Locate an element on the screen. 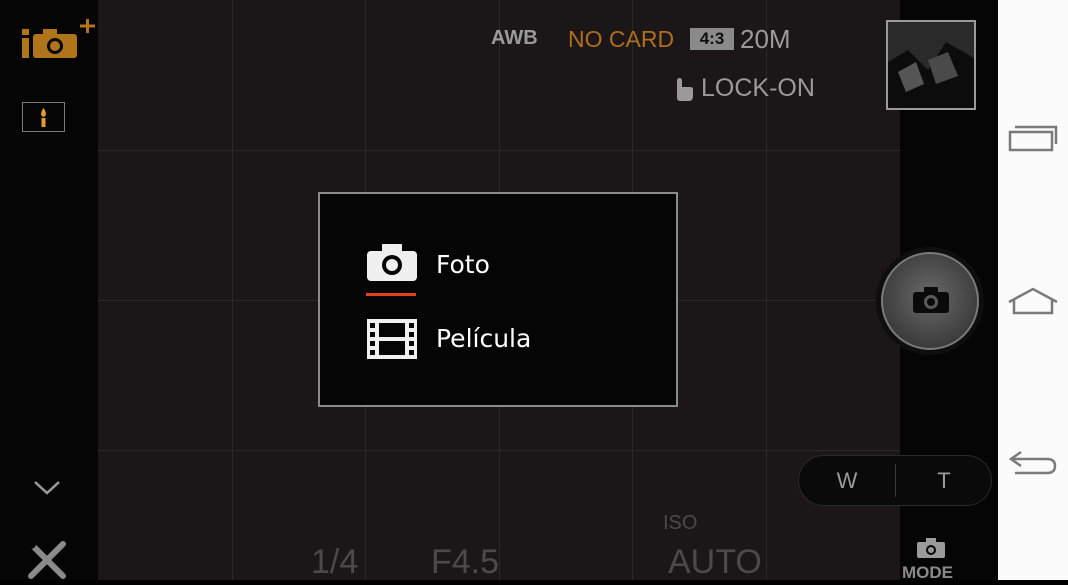  zoom-wide-button: W is located at coordinates (847, 480).